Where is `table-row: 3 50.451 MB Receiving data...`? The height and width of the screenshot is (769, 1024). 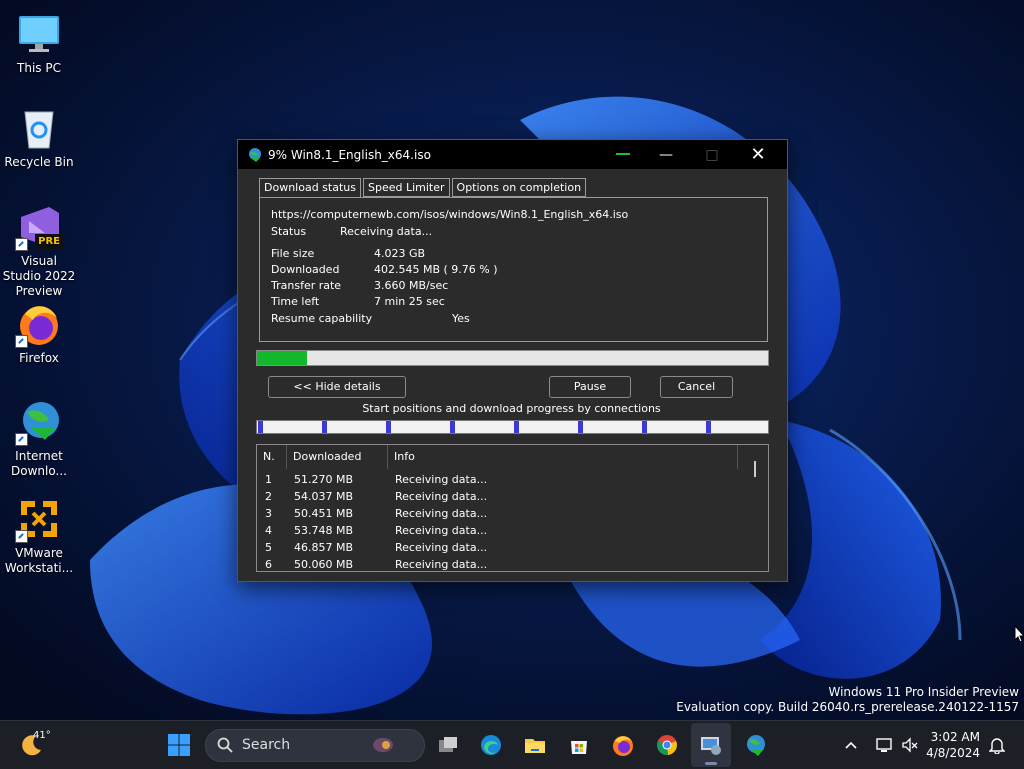
table-row: 3 50.451 MB Receiving data... is located at coordinates (503, 513).